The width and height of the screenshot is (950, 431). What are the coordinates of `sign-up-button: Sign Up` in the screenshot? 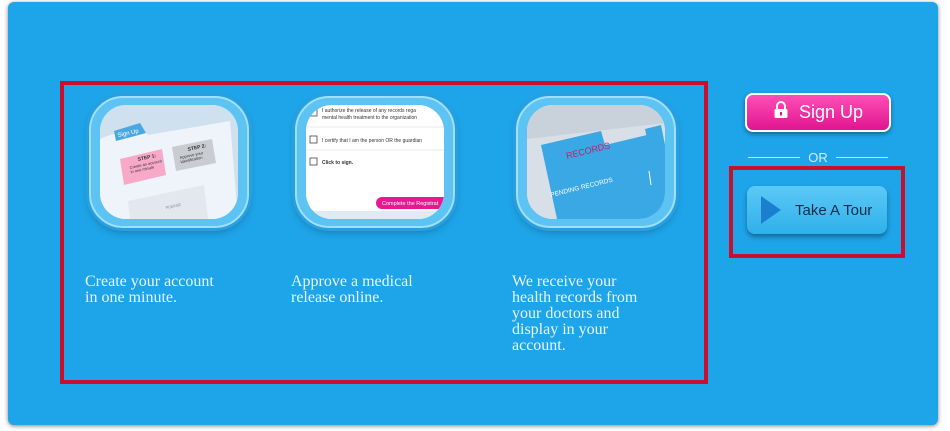 It's located at (818, 112).